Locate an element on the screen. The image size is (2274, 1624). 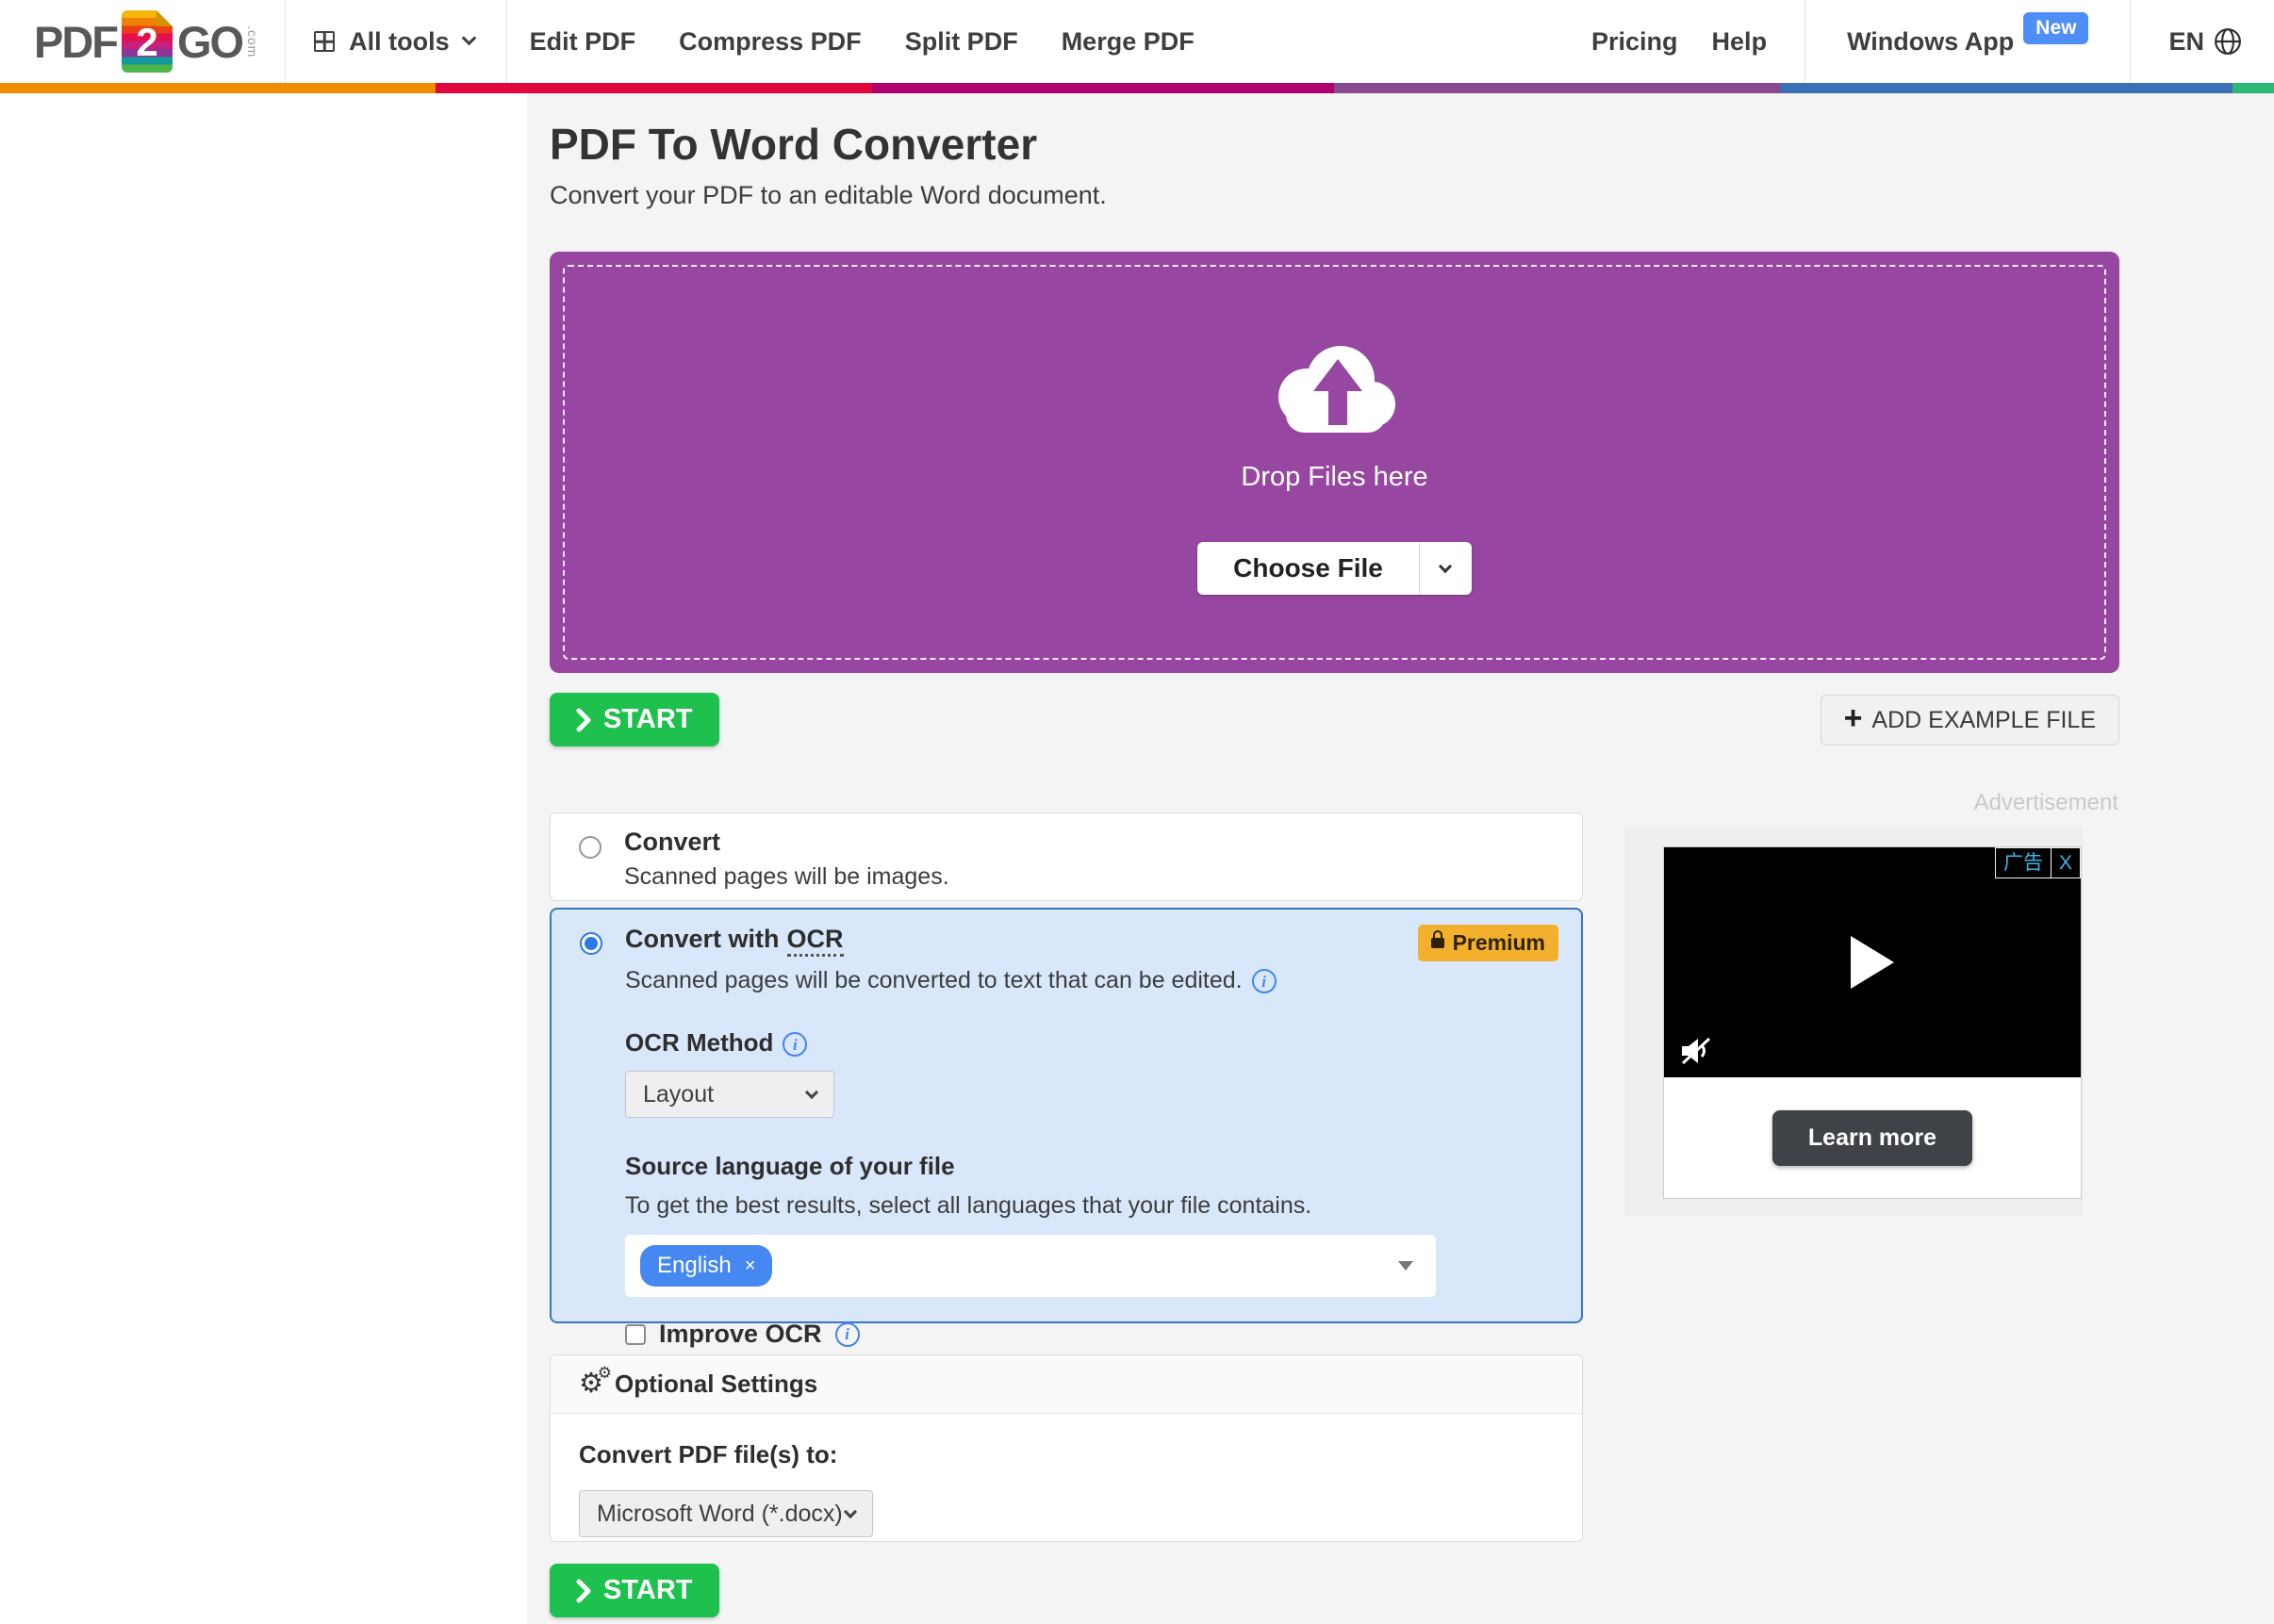
nav-windows-app: Windows App is located at coordinates (1930, 42).